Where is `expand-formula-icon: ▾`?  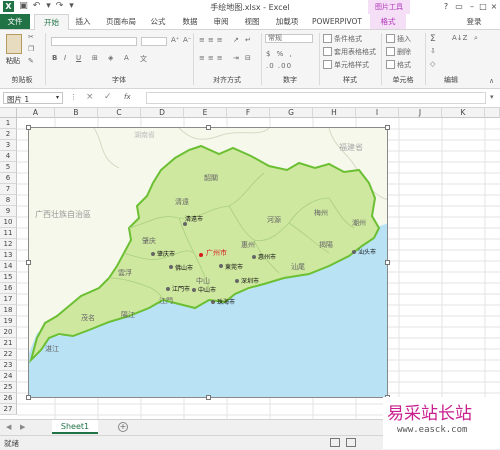 expand-formula-icon: ▾ is located at coordinates (492, 97).